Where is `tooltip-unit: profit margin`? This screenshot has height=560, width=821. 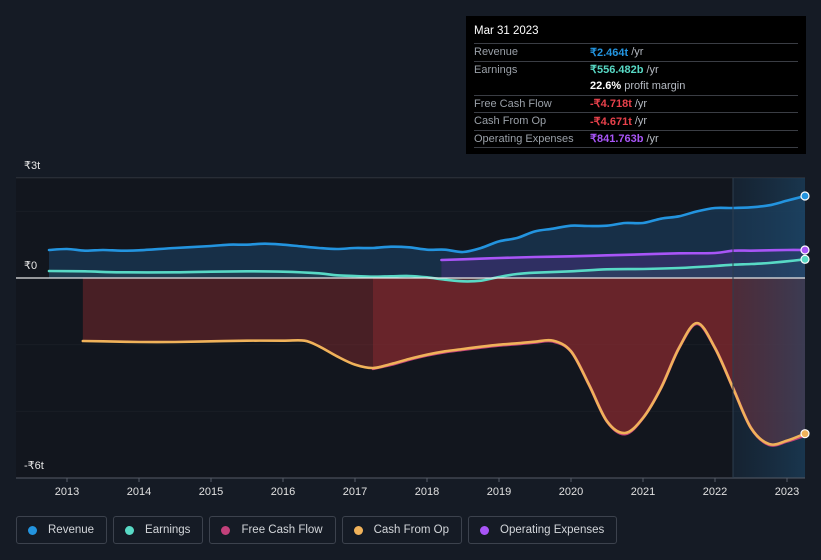
tooltip-unit: profit margin is located at coordinates (655, 86).